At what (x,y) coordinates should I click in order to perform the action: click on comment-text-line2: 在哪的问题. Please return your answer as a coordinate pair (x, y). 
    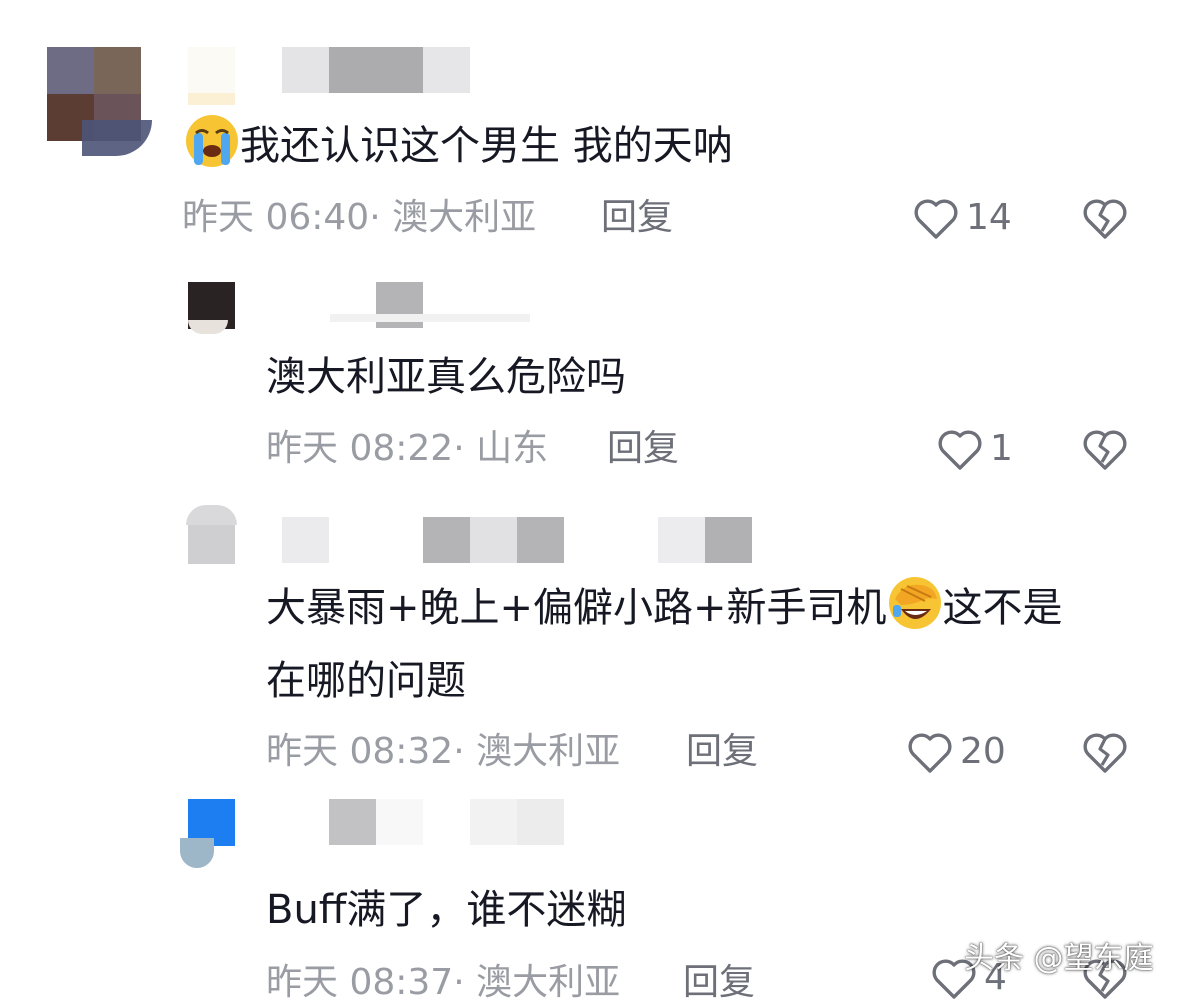
    Looking at the image, I should click on (366, 681).